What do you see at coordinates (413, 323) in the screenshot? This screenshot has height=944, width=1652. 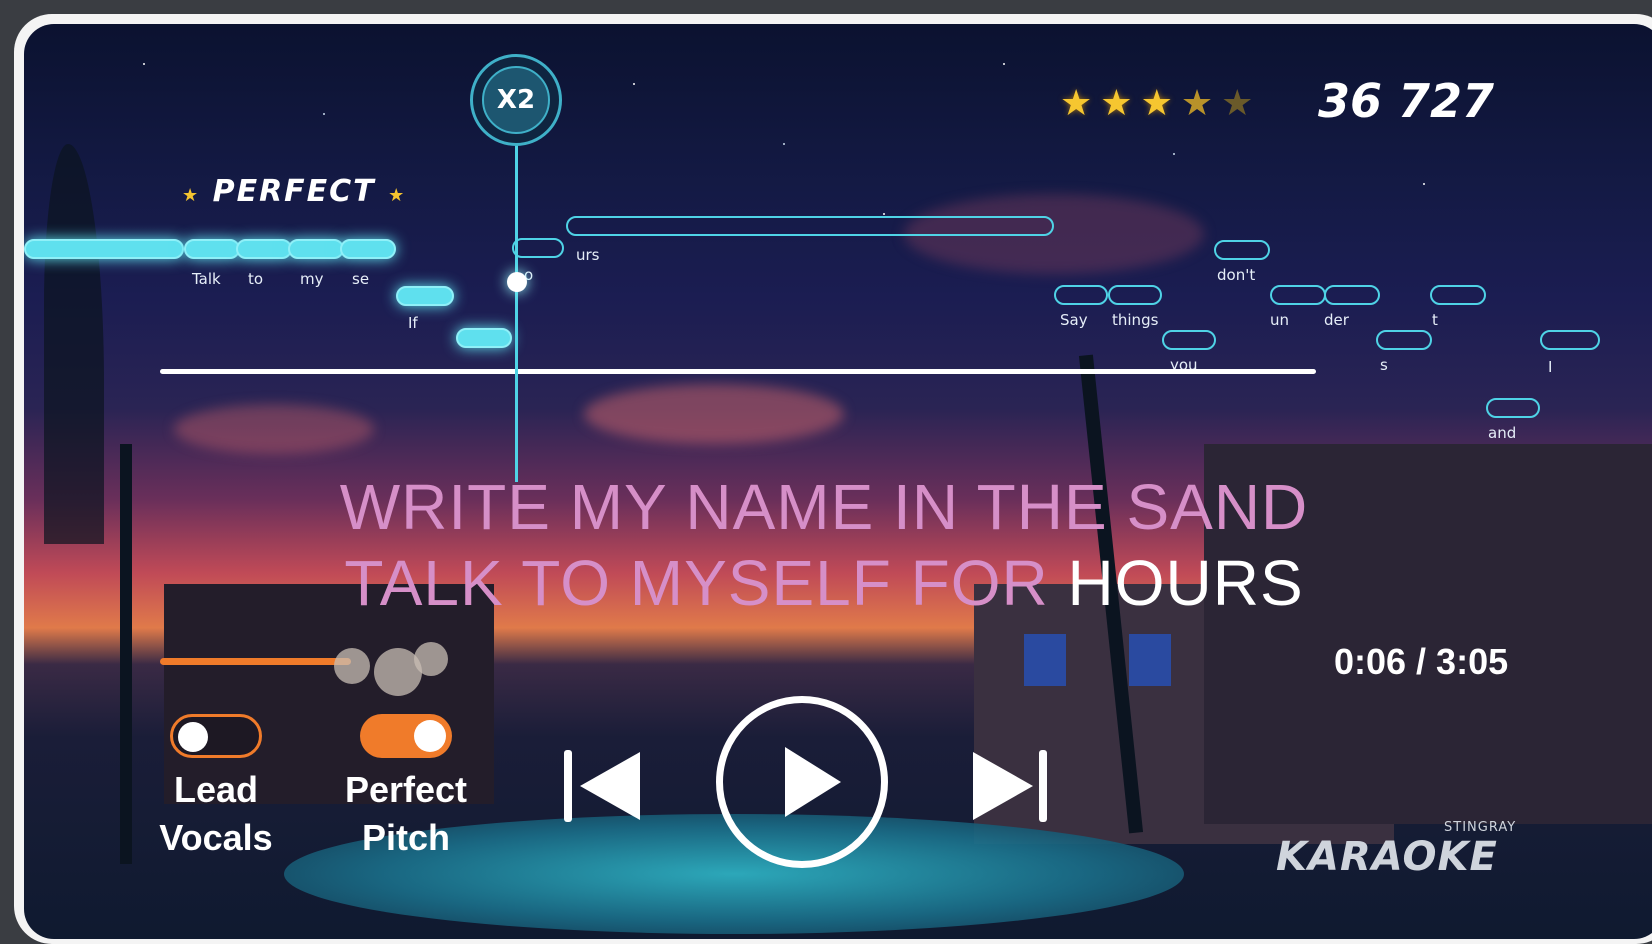 I see `pitch-word: If` at bounding box center [413, 323].